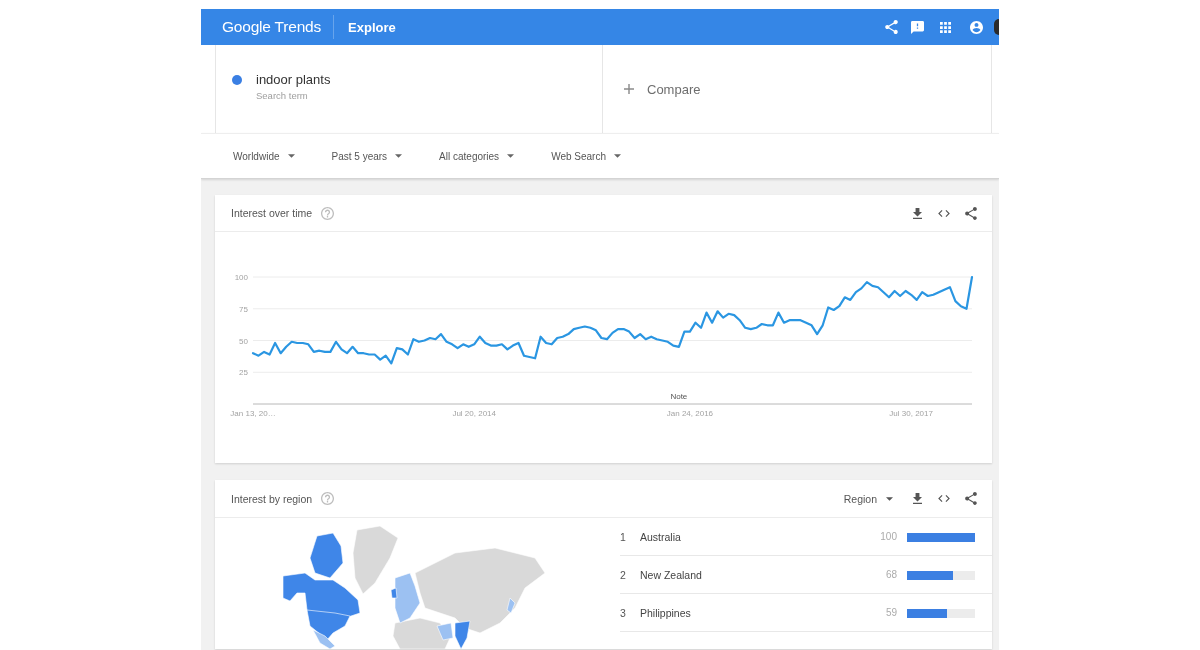 Image resolution: width=1200 pixels, height=650 pixels. What do you see at coordinates (477, 156) in the screenshot?
I see `filter-dropdown: All categories` at bounding box center [477, 156].